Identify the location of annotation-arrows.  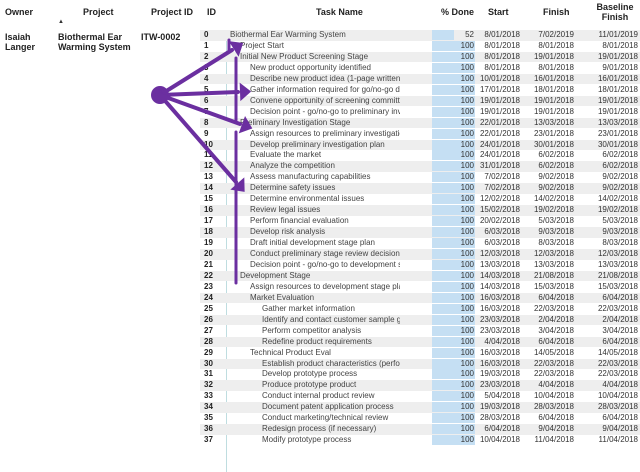
(202, 161).